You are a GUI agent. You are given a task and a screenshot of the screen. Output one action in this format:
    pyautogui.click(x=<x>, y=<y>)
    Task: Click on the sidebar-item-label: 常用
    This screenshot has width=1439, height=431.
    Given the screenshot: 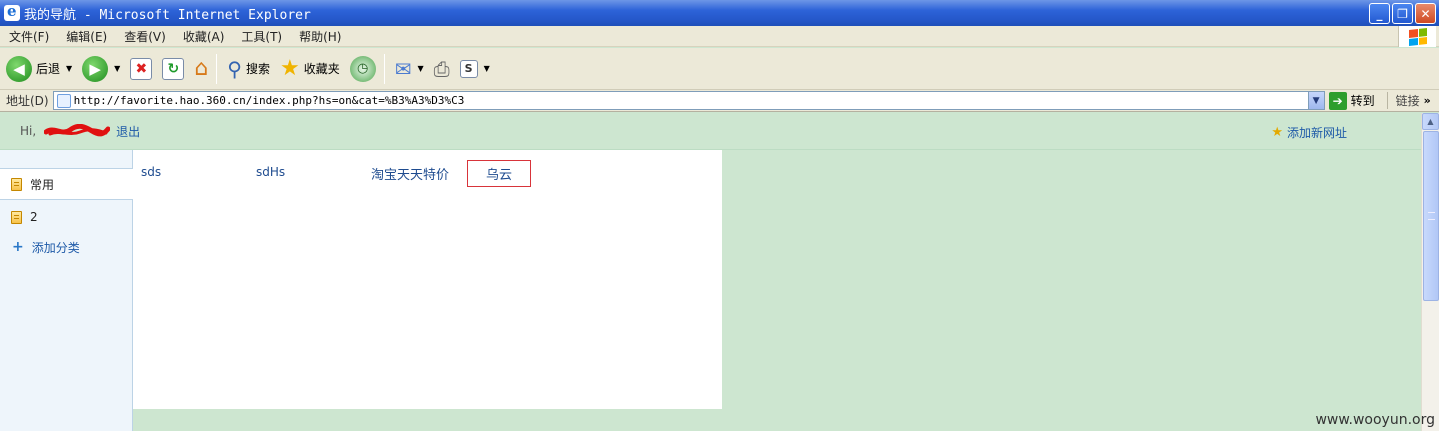 What is the action you would take?
    pyautogui.click(x=42, y=184)
    